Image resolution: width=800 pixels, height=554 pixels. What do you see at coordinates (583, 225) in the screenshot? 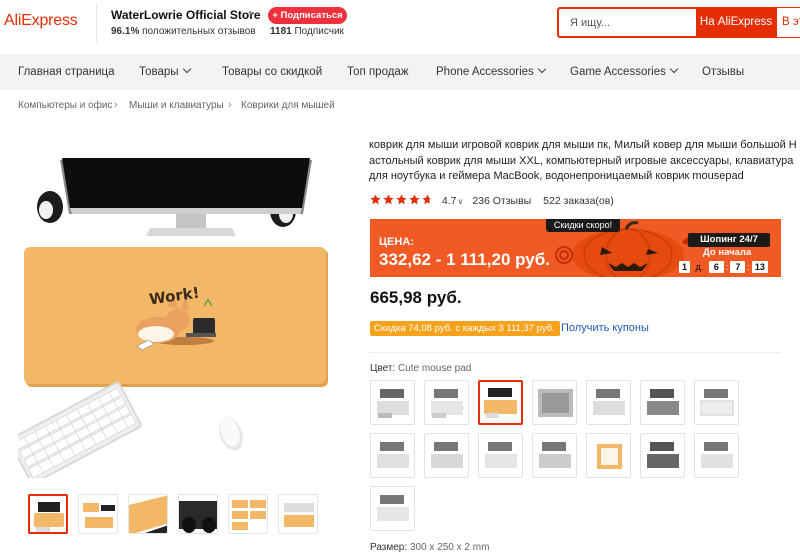
I see `promo-tag: Скидки скоро!` at bounding box center [583, 225].